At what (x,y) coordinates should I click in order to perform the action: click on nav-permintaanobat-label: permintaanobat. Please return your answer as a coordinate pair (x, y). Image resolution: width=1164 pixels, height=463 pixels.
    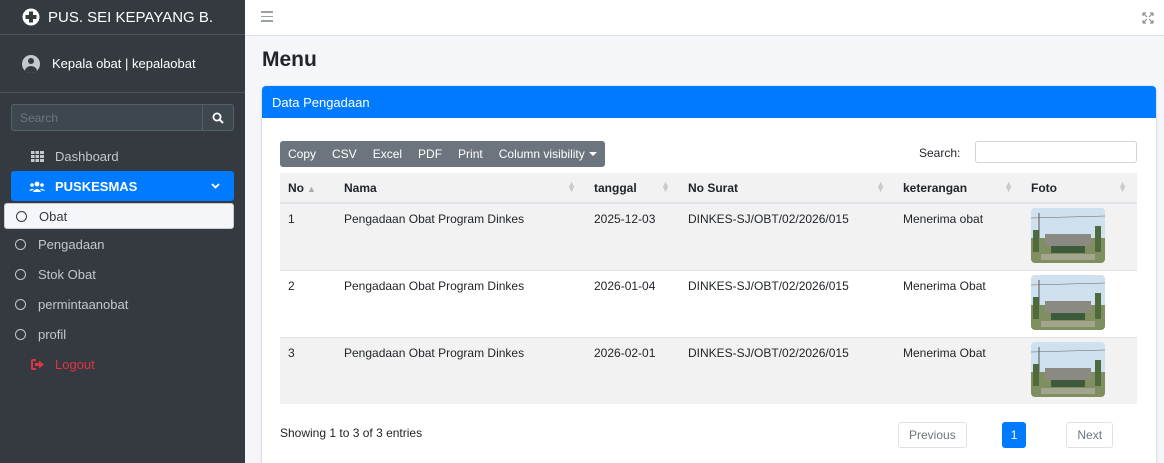
    Looking at the image, I should click on (83, 304).